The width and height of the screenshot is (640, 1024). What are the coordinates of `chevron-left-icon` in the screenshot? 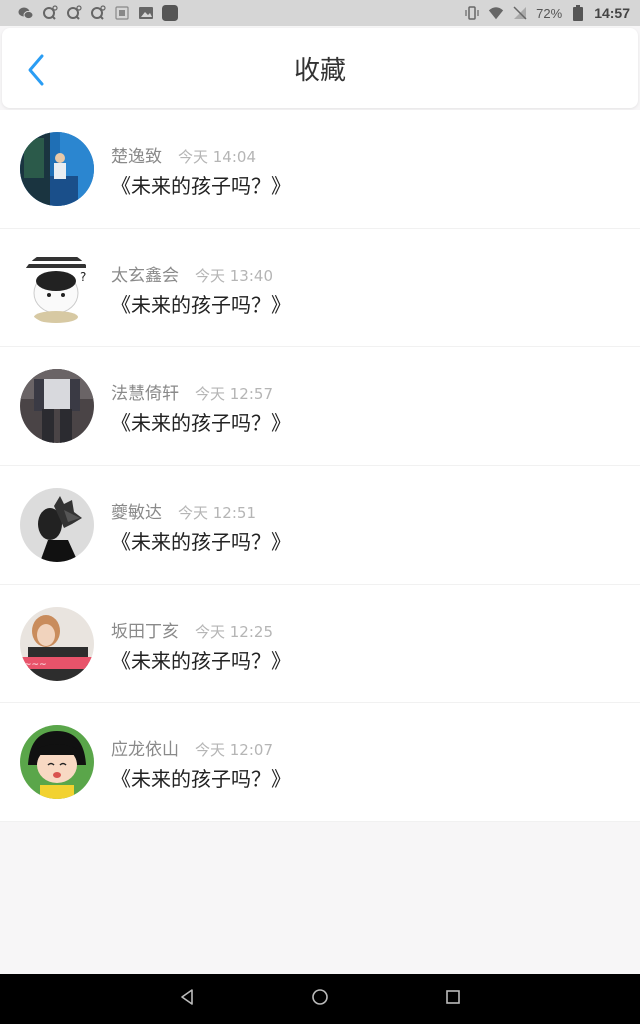 It's located at (36, 72).